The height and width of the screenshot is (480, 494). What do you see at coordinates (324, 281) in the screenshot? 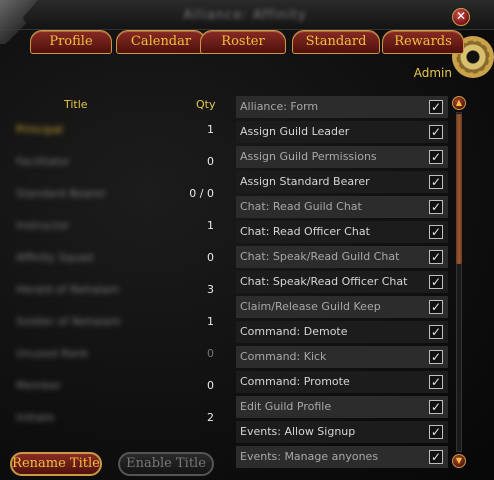
I see `permission-label: Chat: Speak/Read Officer Chat` at bounding box center [324, 281].